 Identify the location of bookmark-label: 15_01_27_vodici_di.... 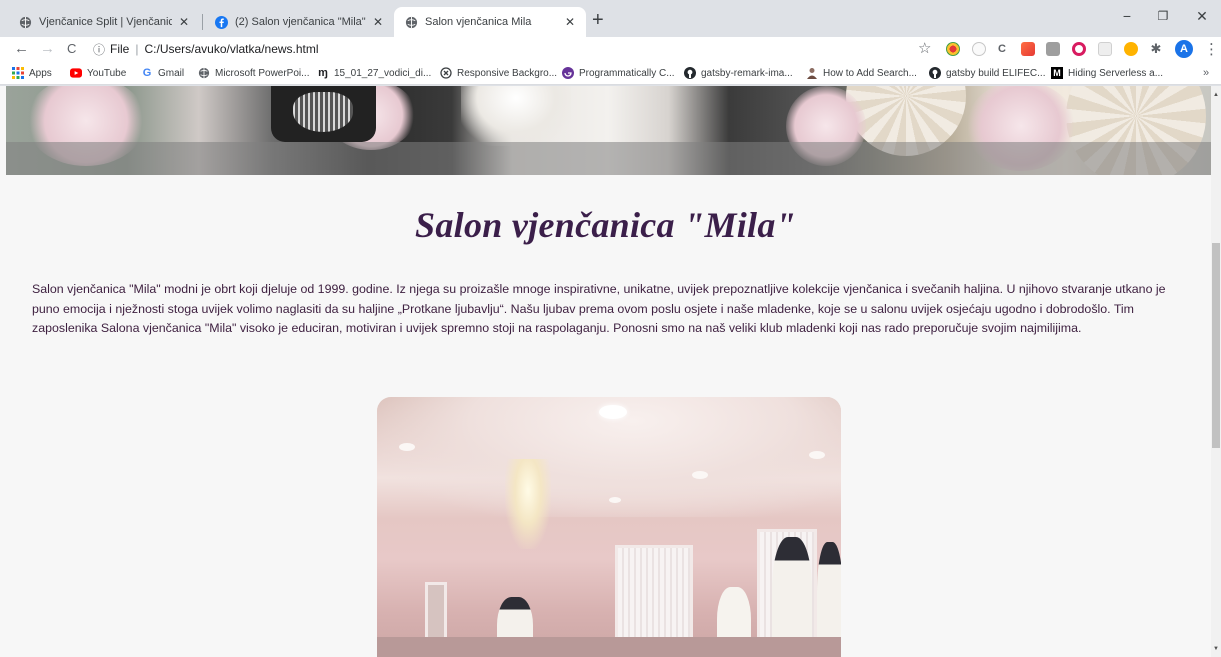
(383, 73).